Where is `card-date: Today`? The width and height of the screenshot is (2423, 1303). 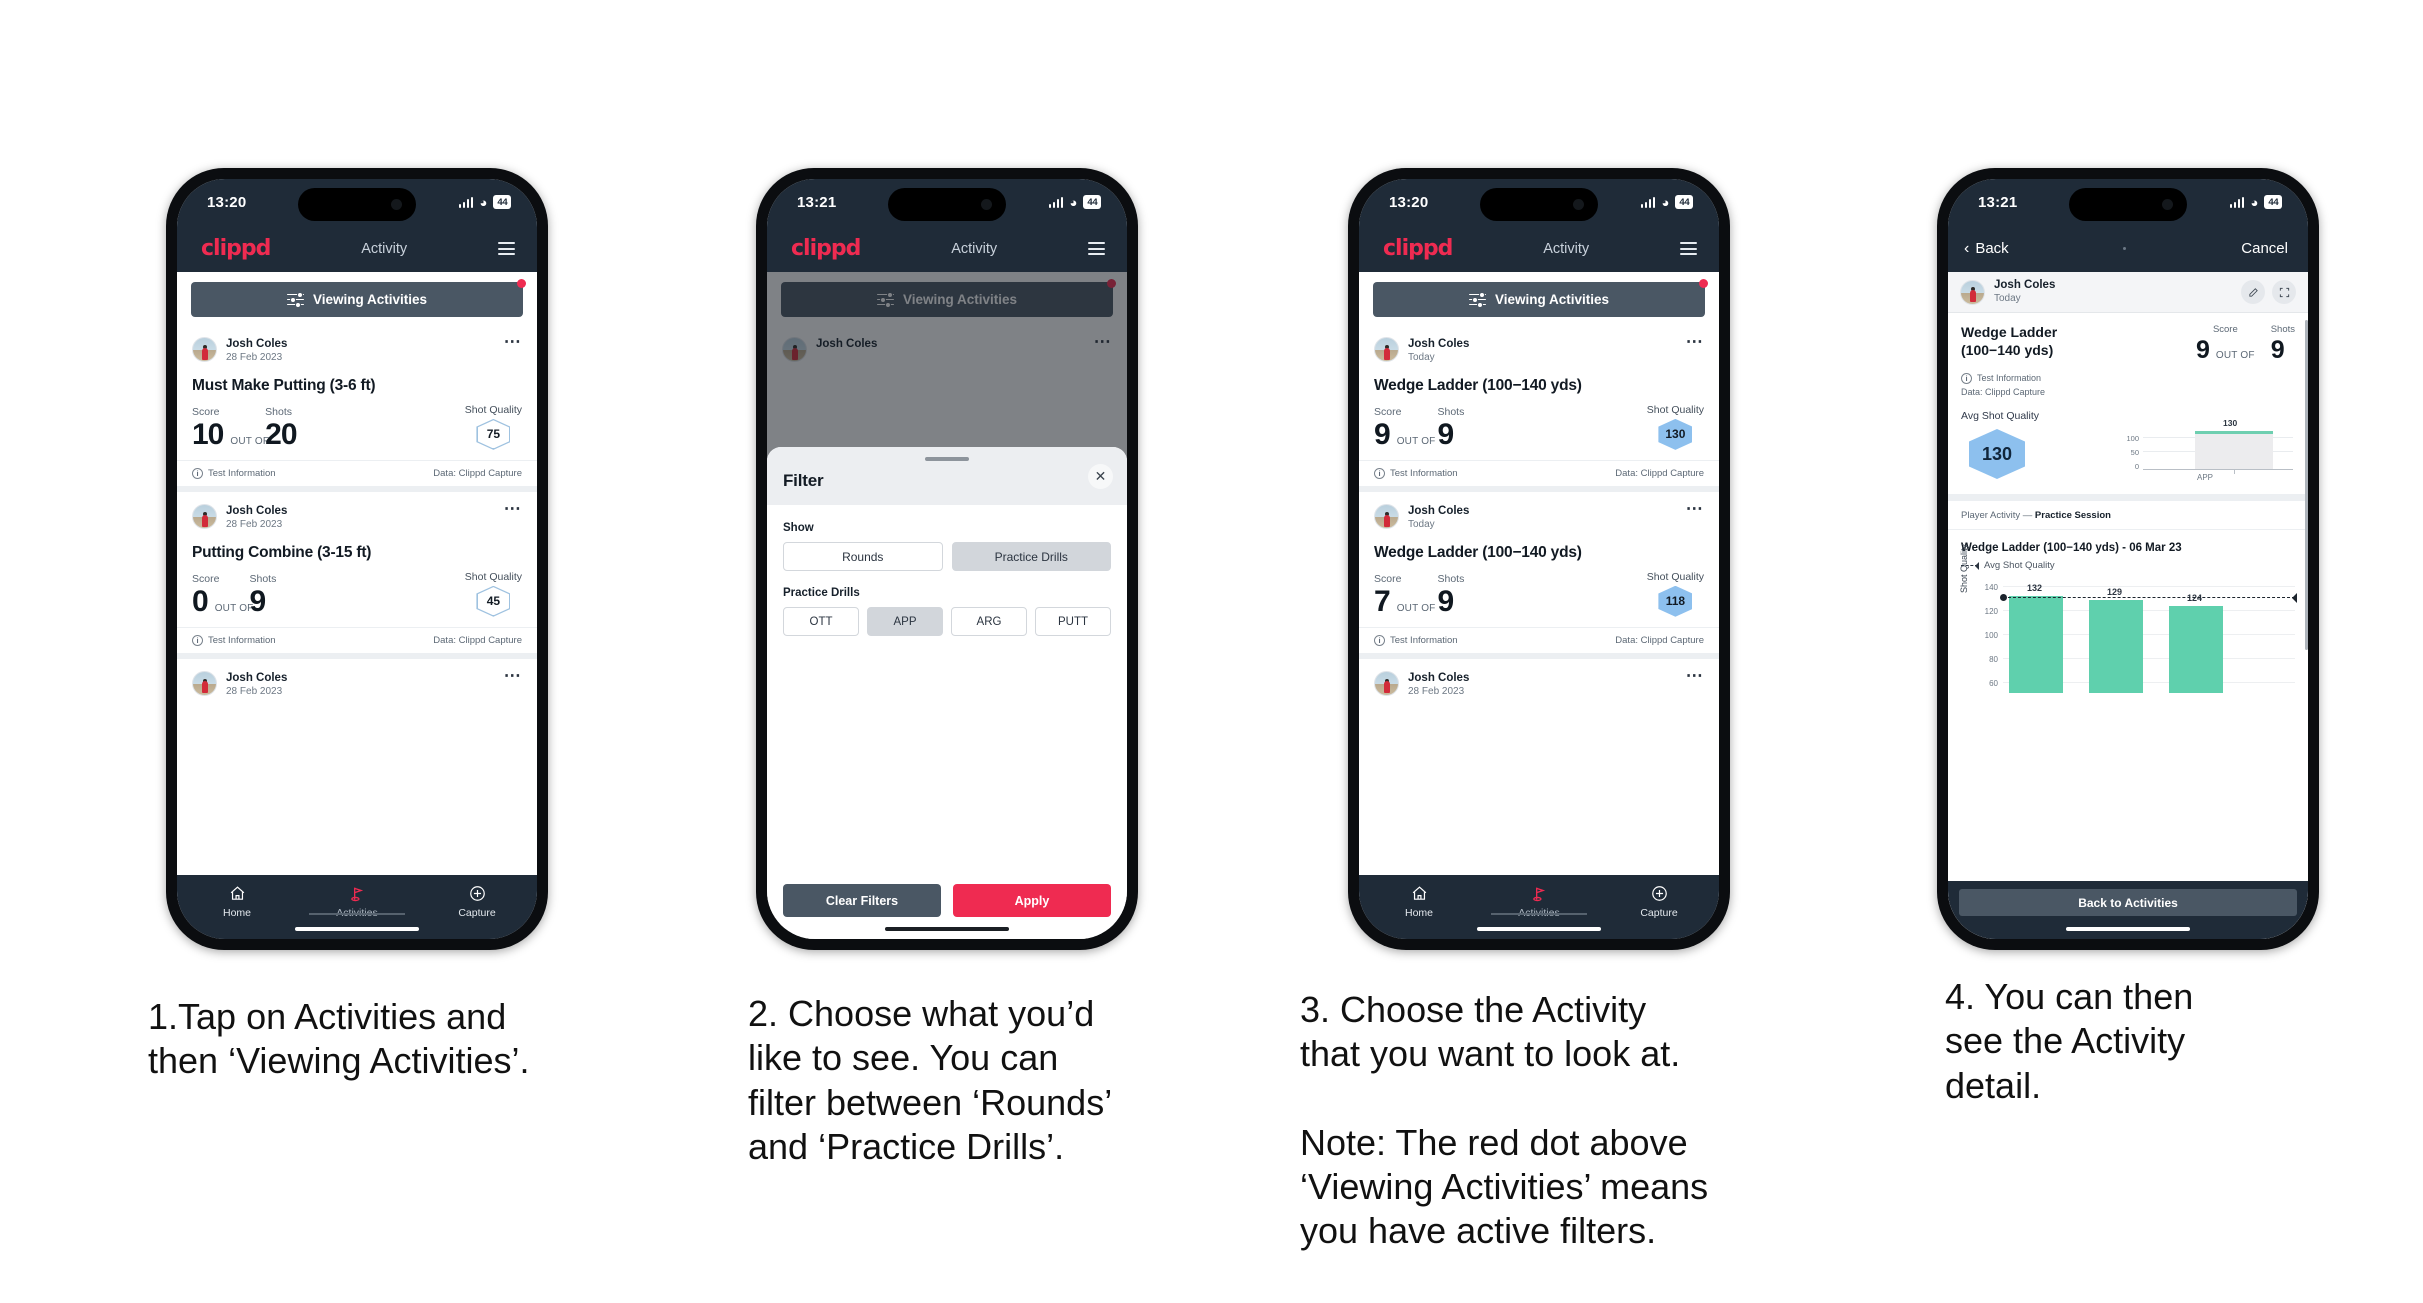
card-date: Today is located at coordinates (1421, 525).